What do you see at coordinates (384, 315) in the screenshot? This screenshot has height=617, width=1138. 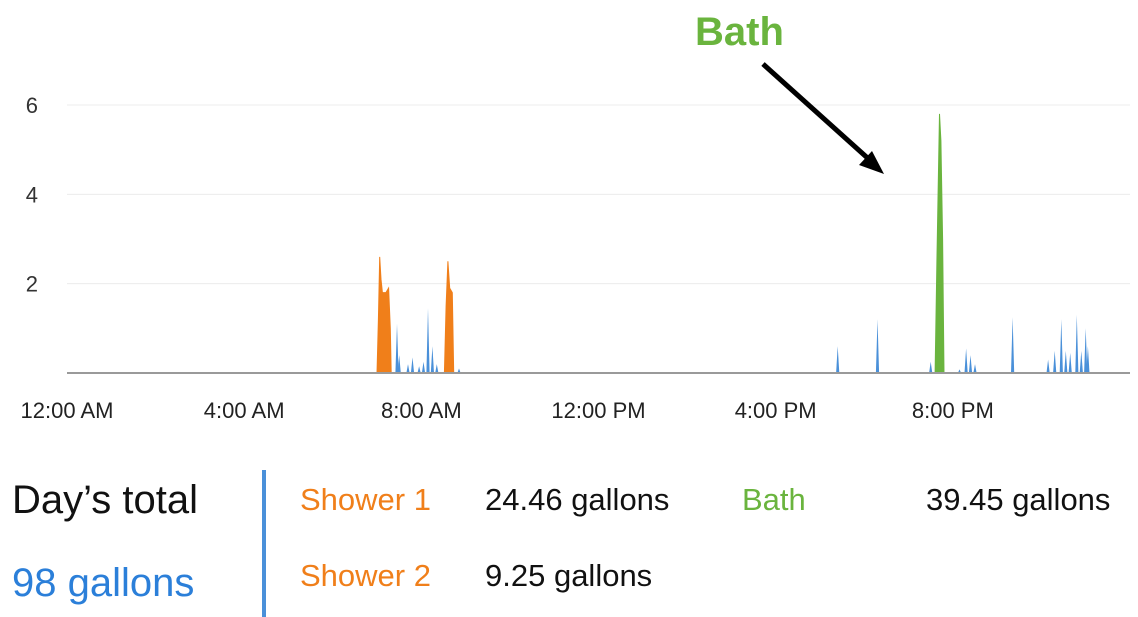 I see `series-shower1-area` at bounding box center [384, 315].